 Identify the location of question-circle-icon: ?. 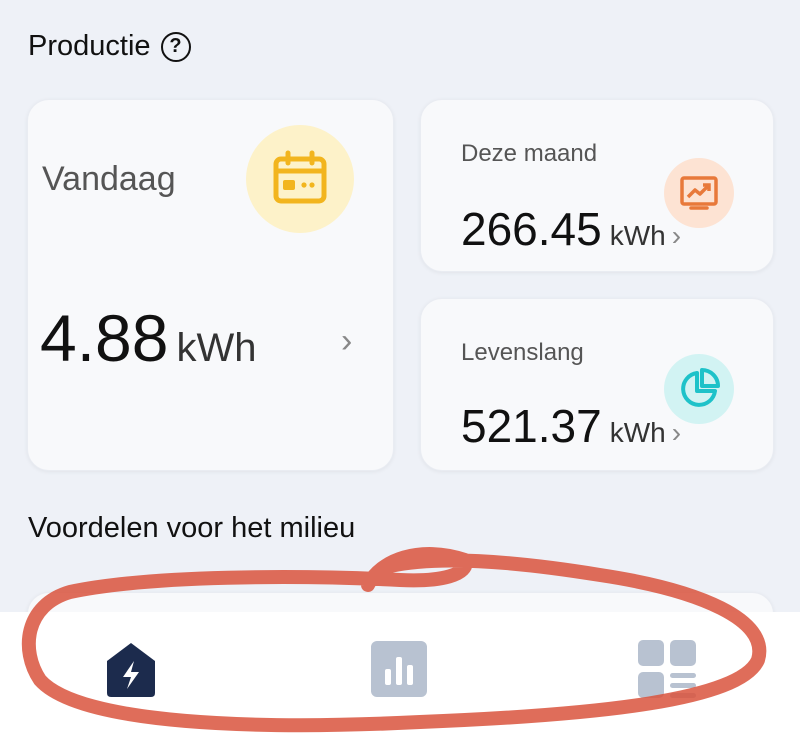
(175, 46).